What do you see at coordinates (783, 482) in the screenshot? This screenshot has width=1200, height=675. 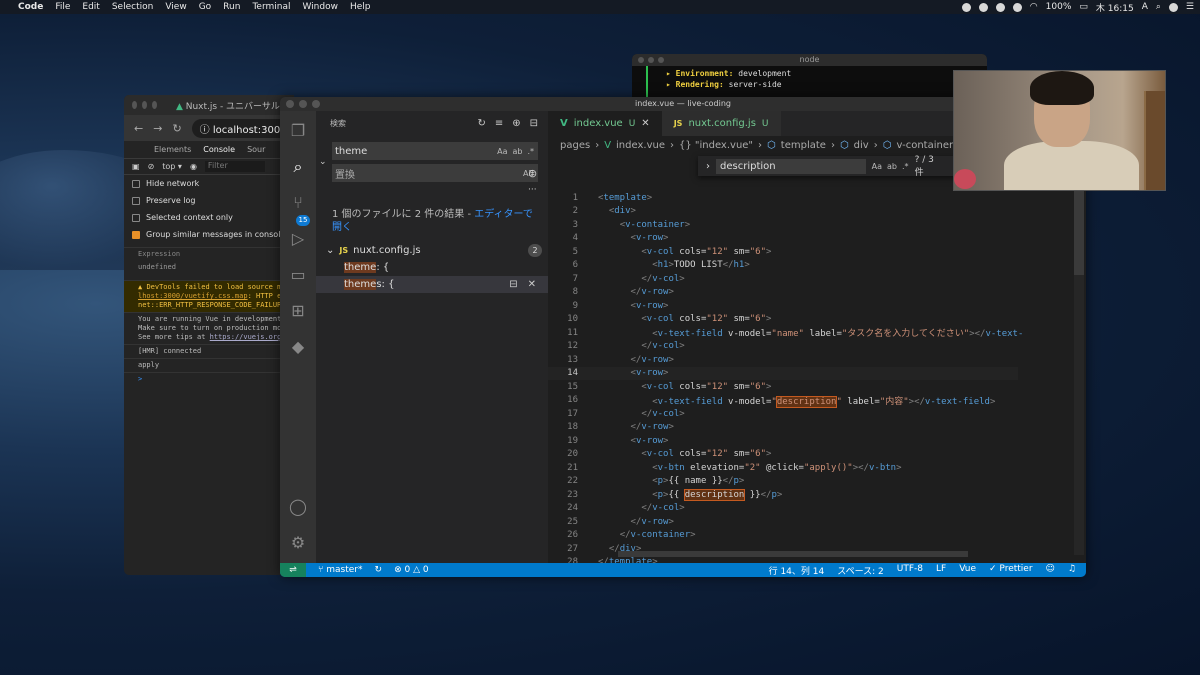 I see `code-line: 22 <p>{{ name }}</p>` at bounding box center [783, 482].